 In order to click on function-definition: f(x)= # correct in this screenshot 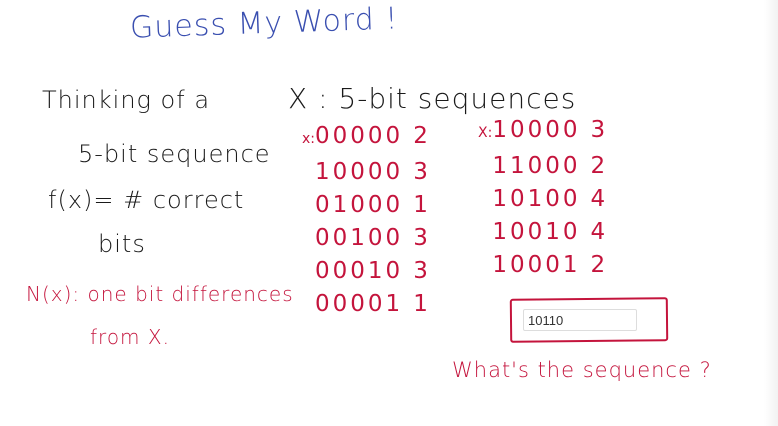, I will do `click(146, 200)`.